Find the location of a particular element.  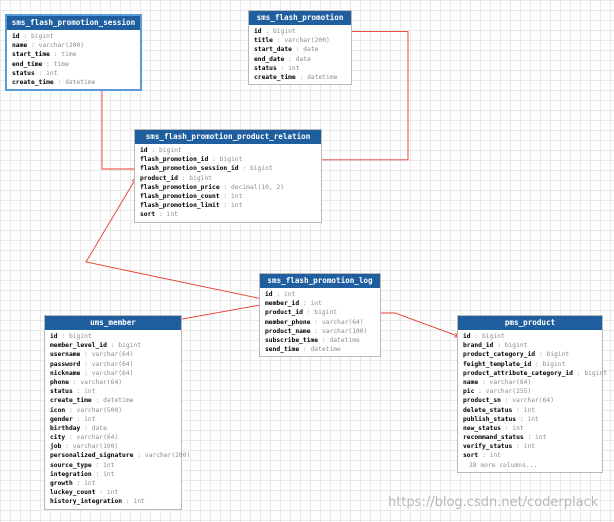

column-row: end_date : date is located at coordinates (300, 59).